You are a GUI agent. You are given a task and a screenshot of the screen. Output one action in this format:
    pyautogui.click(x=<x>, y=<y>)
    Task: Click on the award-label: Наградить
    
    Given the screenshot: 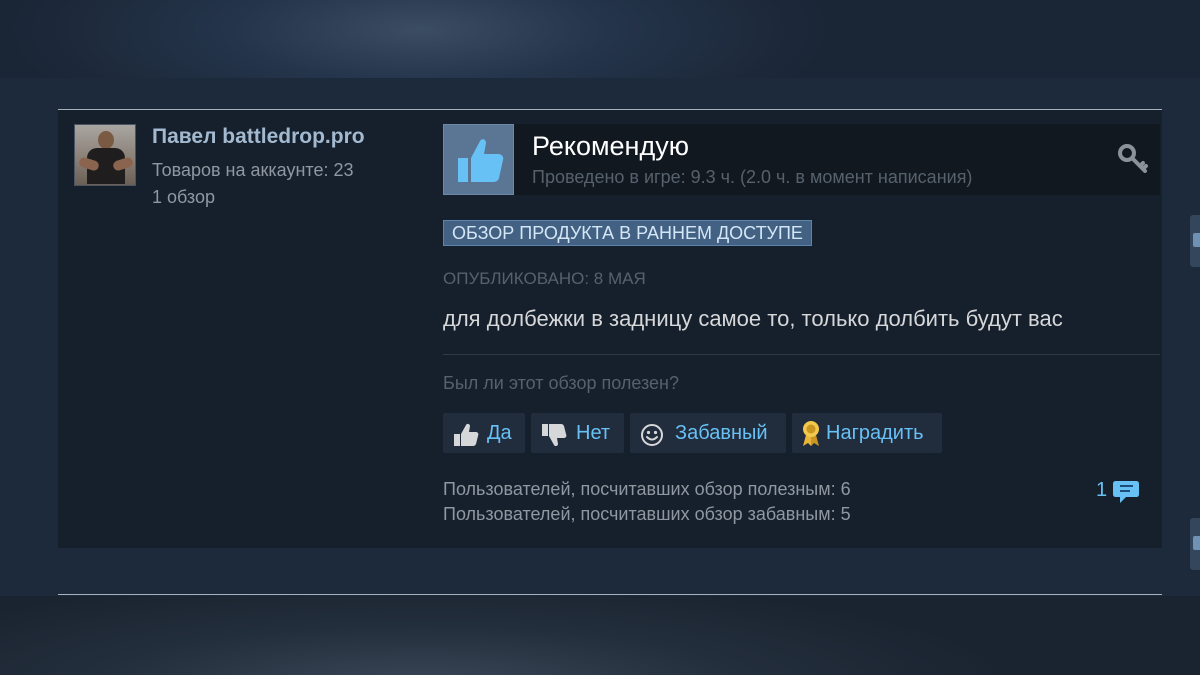 What is the action you would take?
    pyautogui.click(x=875, y=433)
    